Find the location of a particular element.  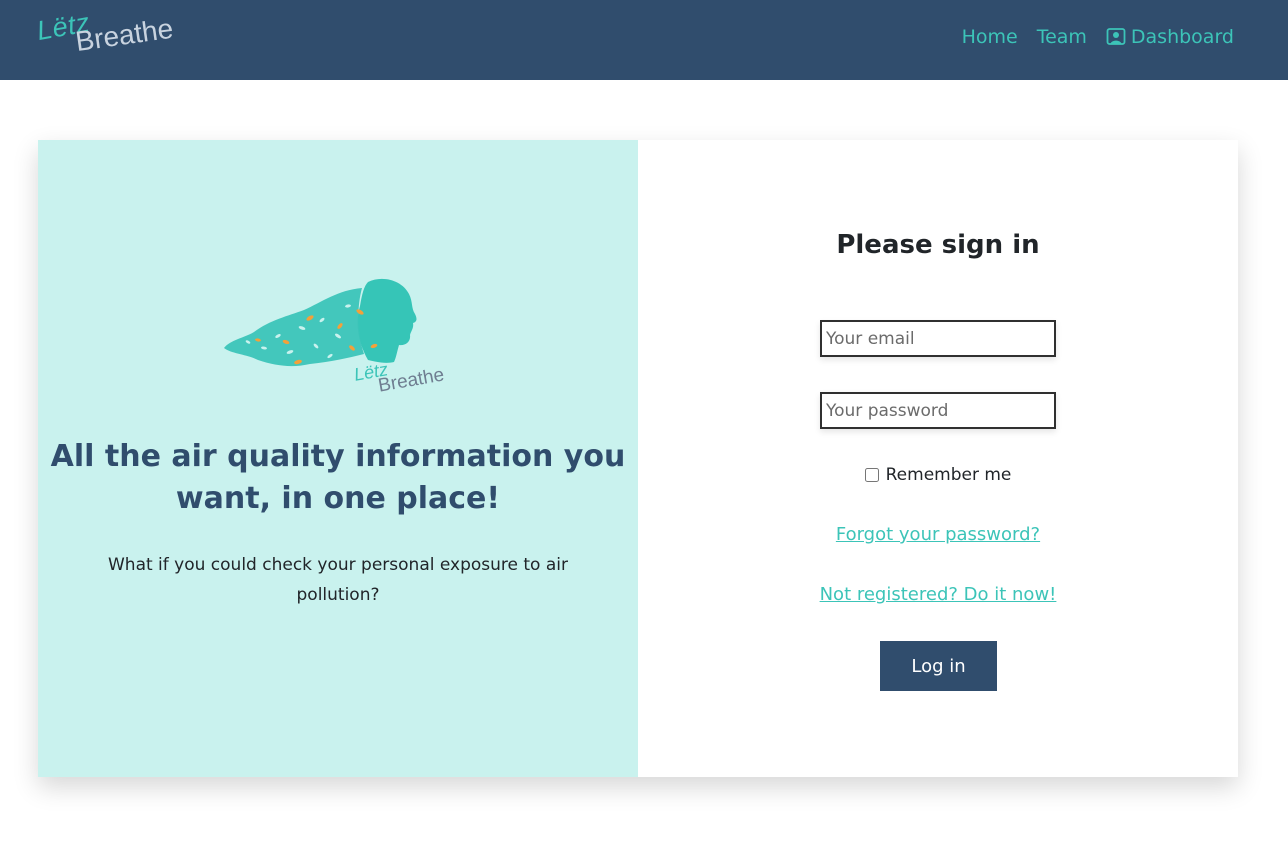

navbar: Lëtz Breathe Home Team Dashboard is located at coordinates (644, 40).